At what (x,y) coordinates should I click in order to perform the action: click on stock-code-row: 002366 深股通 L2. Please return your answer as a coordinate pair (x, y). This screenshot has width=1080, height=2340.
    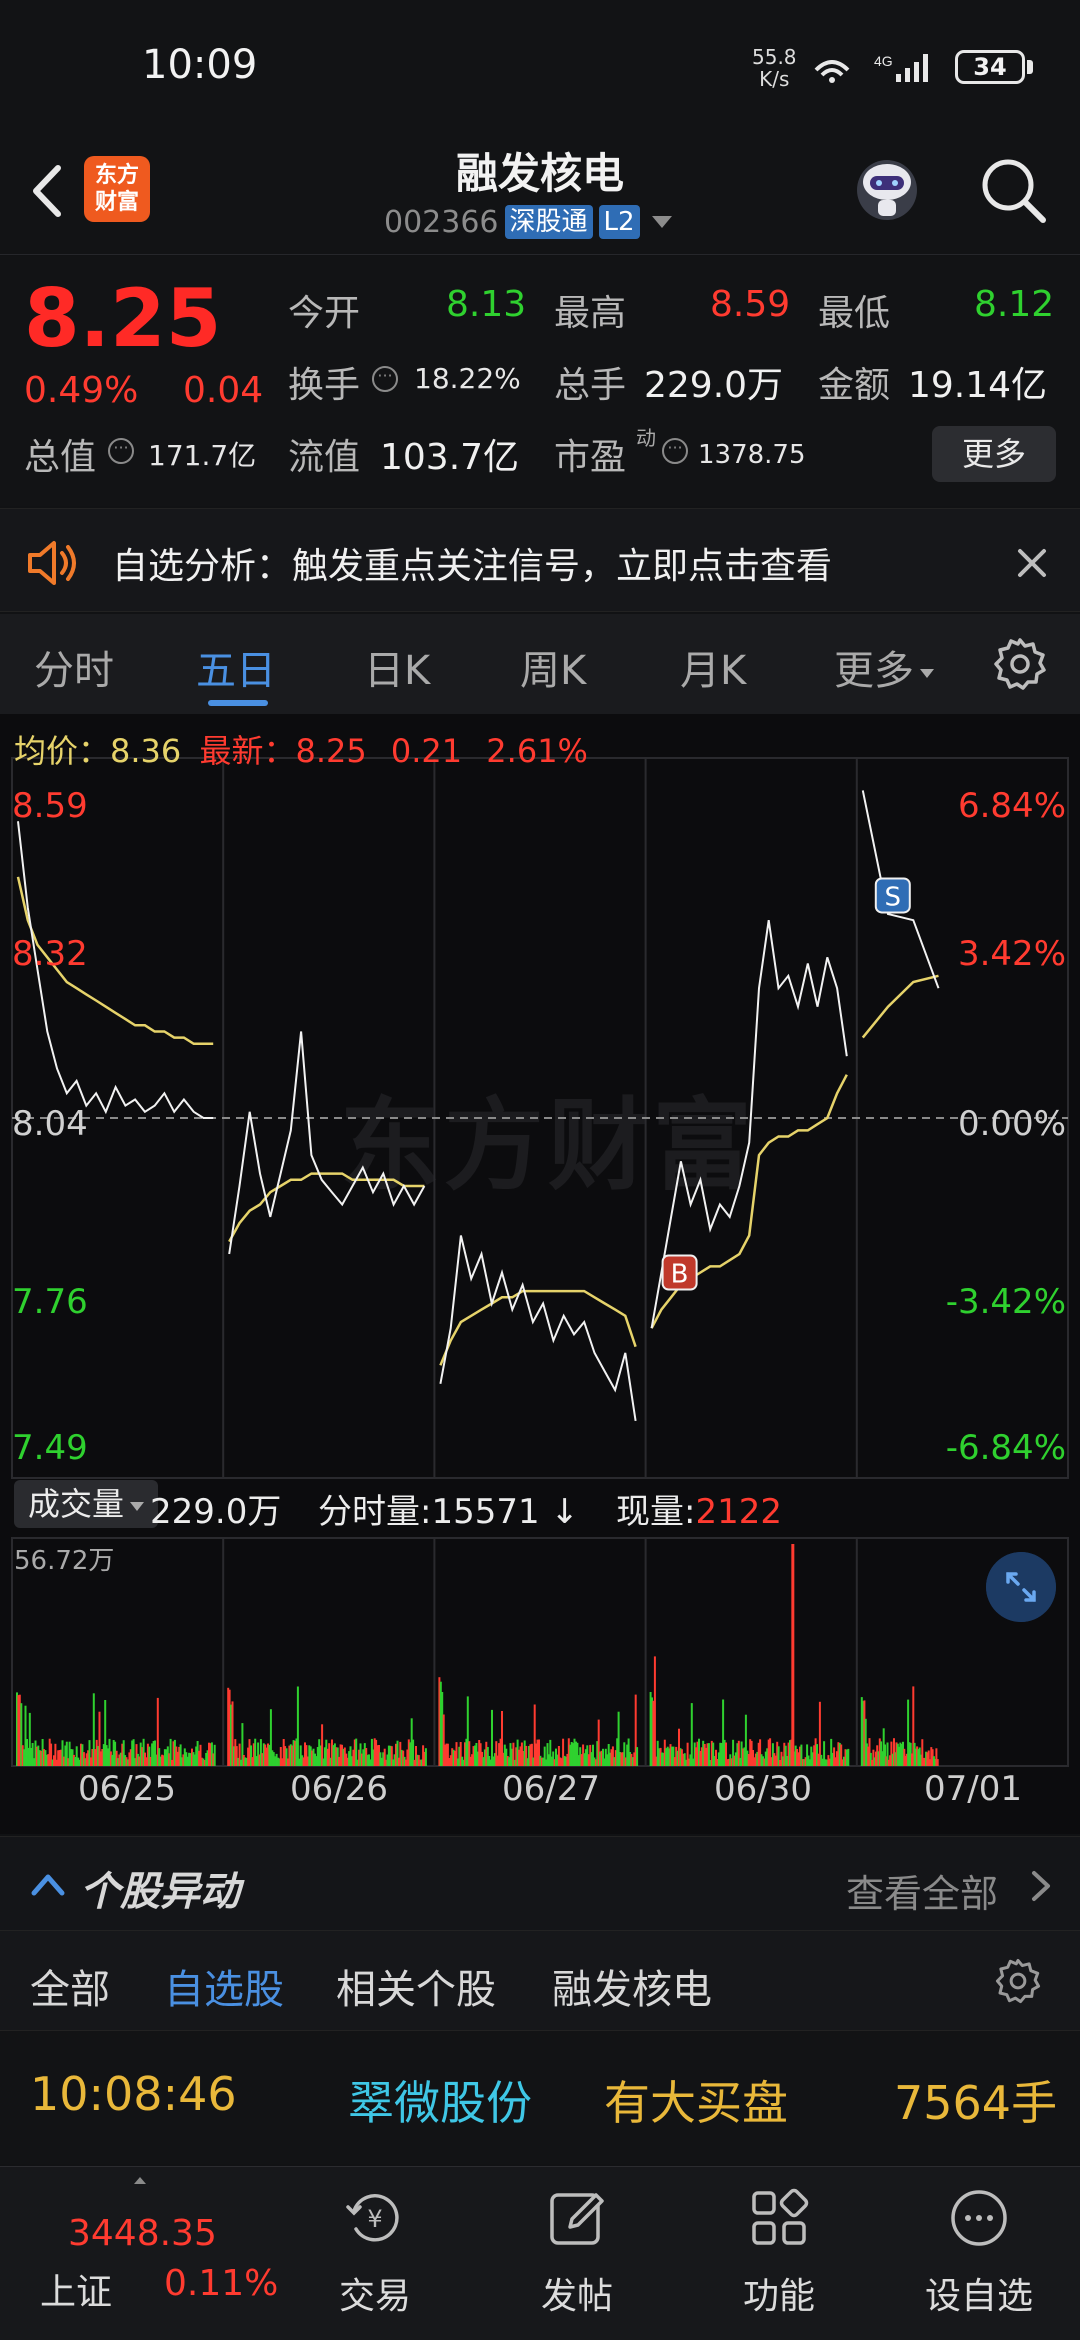
    Looking at the image, I should click on (528, 222).